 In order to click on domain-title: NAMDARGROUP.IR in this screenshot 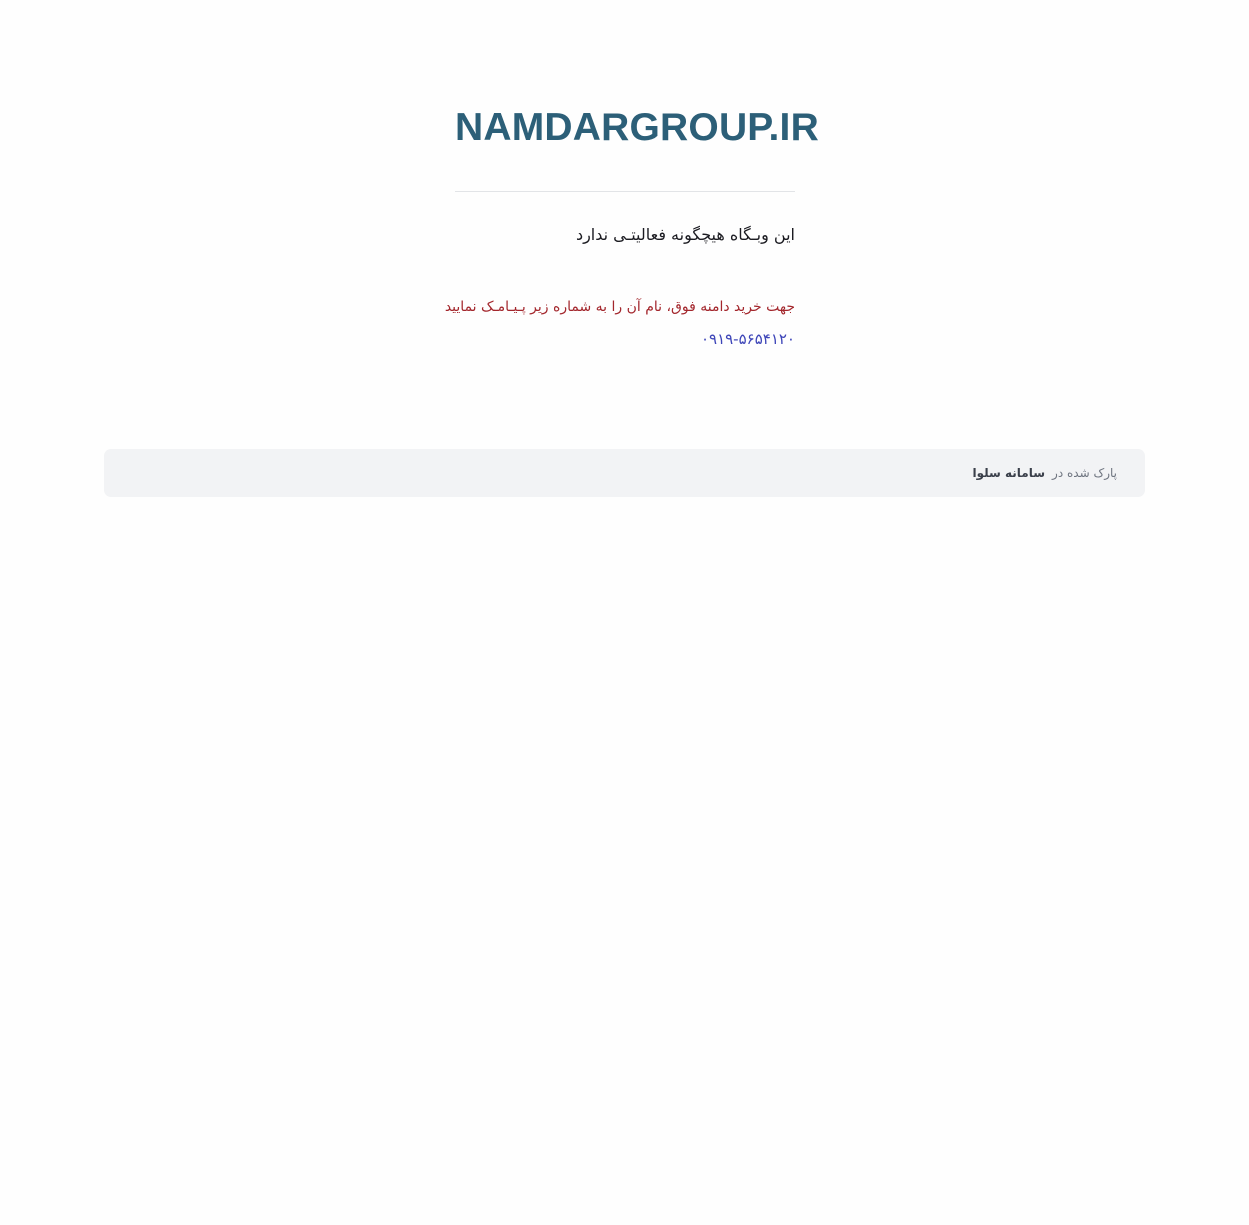, I will do `click(637, 127)`.